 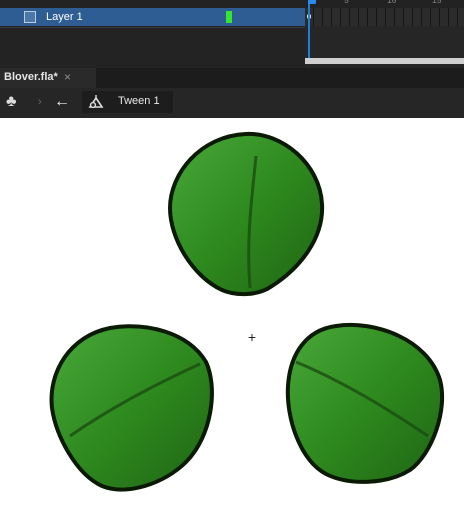 I want to click on leaf-bottom-right, so click(x=365, y=403).